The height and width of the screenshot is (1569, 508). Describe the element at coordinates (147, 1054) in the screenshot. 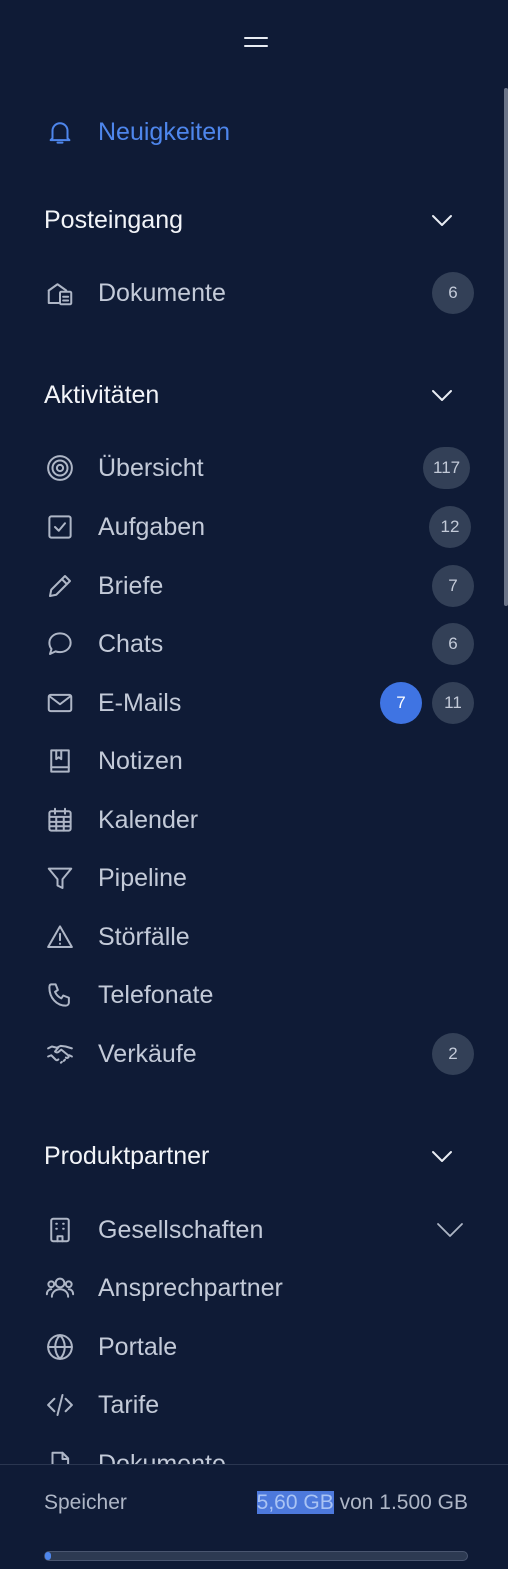

I see `nav-item-label: Verkäufe` at that location.